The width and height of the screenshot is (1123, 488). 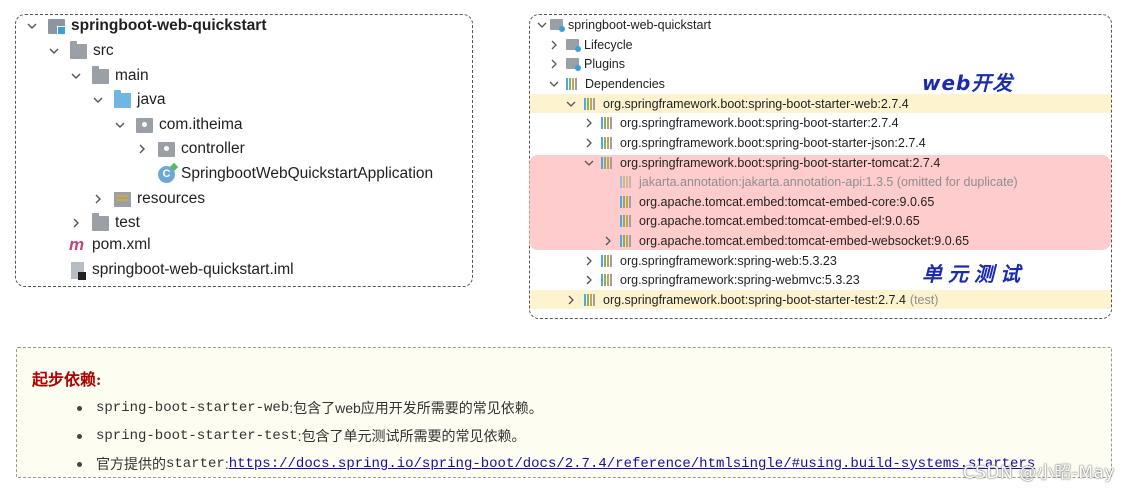 I want to click on spring-class-icon: C, so click(x=166, y=174).